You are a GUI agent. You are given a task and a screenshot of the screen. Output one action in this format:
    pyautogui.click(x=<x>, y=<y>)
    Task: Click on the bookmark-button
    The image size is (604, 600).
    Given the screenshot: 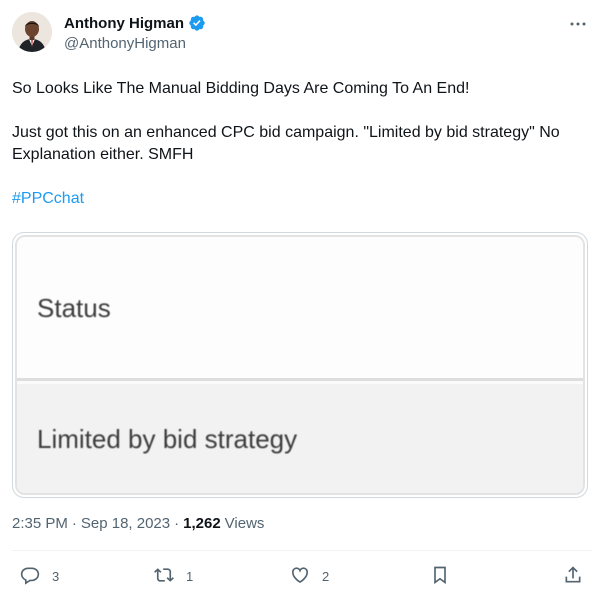 What is the action you would take?
    pyautogui.click(x=440, y=576)
    